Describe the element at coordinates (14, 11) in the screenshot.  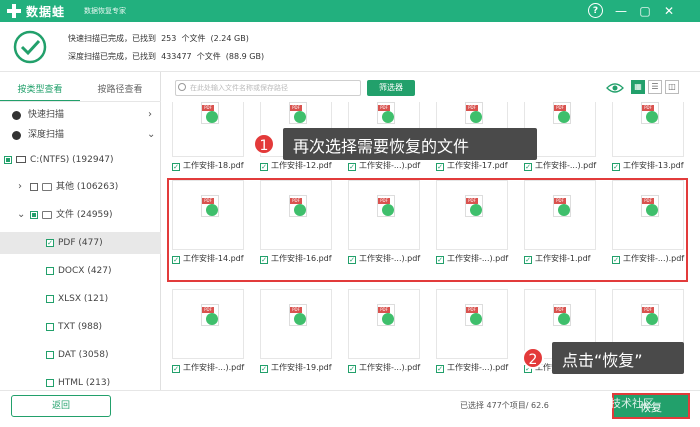
I see `app-logo-icon` at that location.